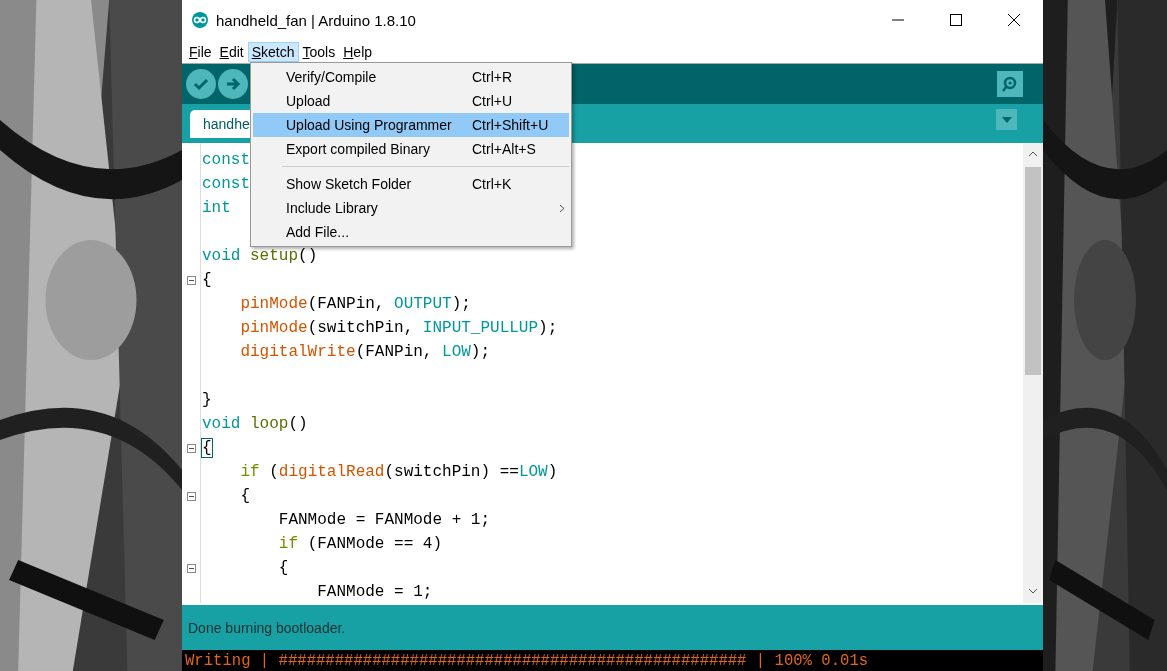 Image resolution: width=1167 pixels, height=671 pixels. I want to click on code-line: if (digitalRead(switchPin) ==LOW), so click(398, 472).